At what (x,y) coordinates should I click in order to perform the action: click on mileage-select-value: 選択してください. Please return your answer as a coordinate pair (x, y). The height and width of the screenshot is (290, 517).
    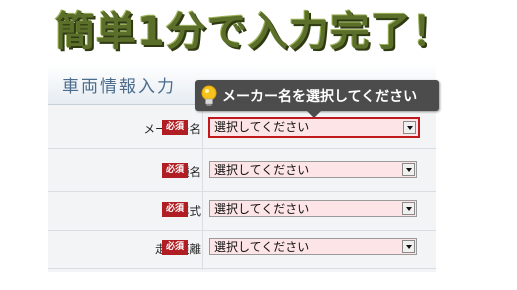
    Looking at the image, I should click on (262, 247).